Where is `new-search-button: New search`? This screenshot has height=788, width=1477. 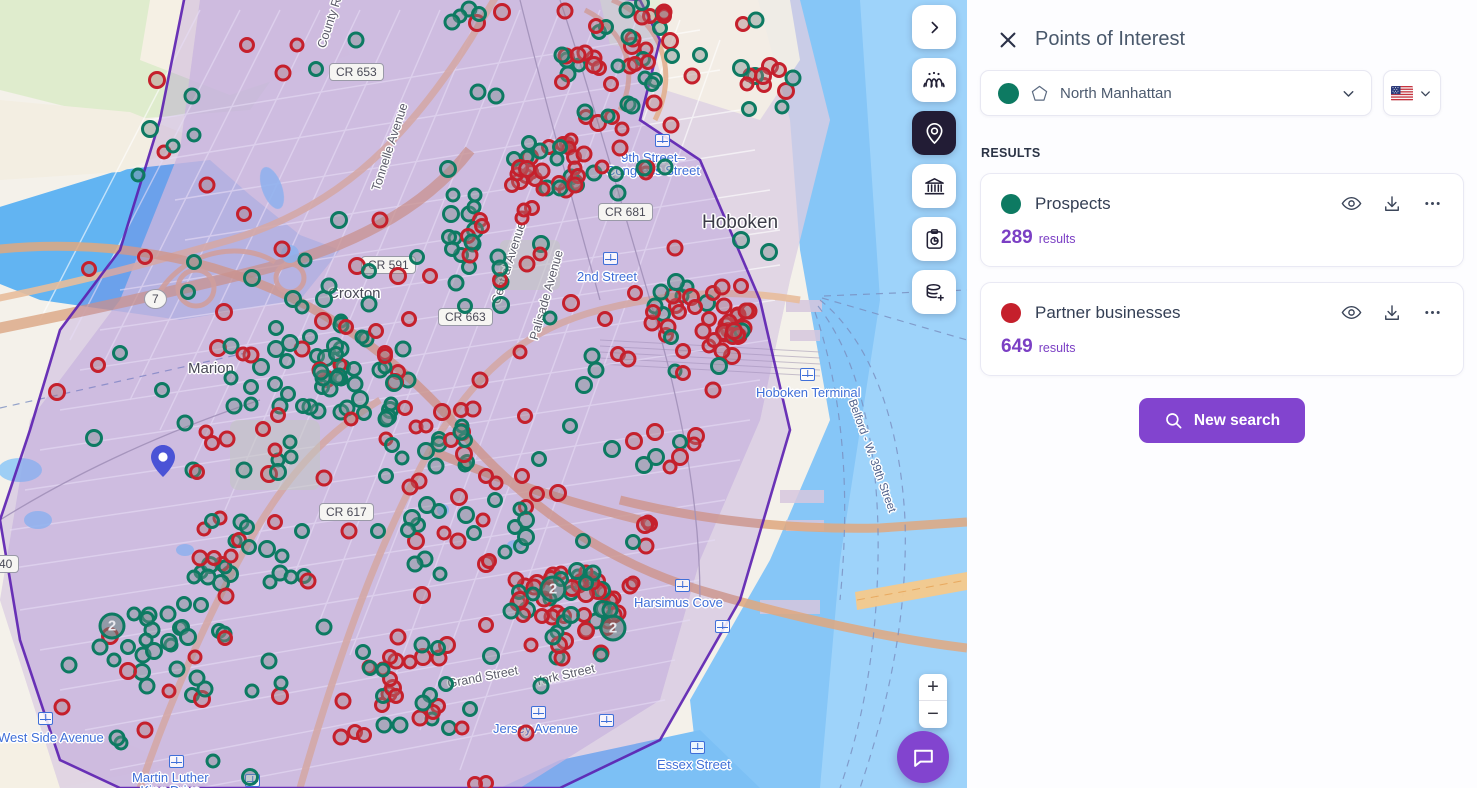 new-search-button: New search is located at coordinates (1222, 420).